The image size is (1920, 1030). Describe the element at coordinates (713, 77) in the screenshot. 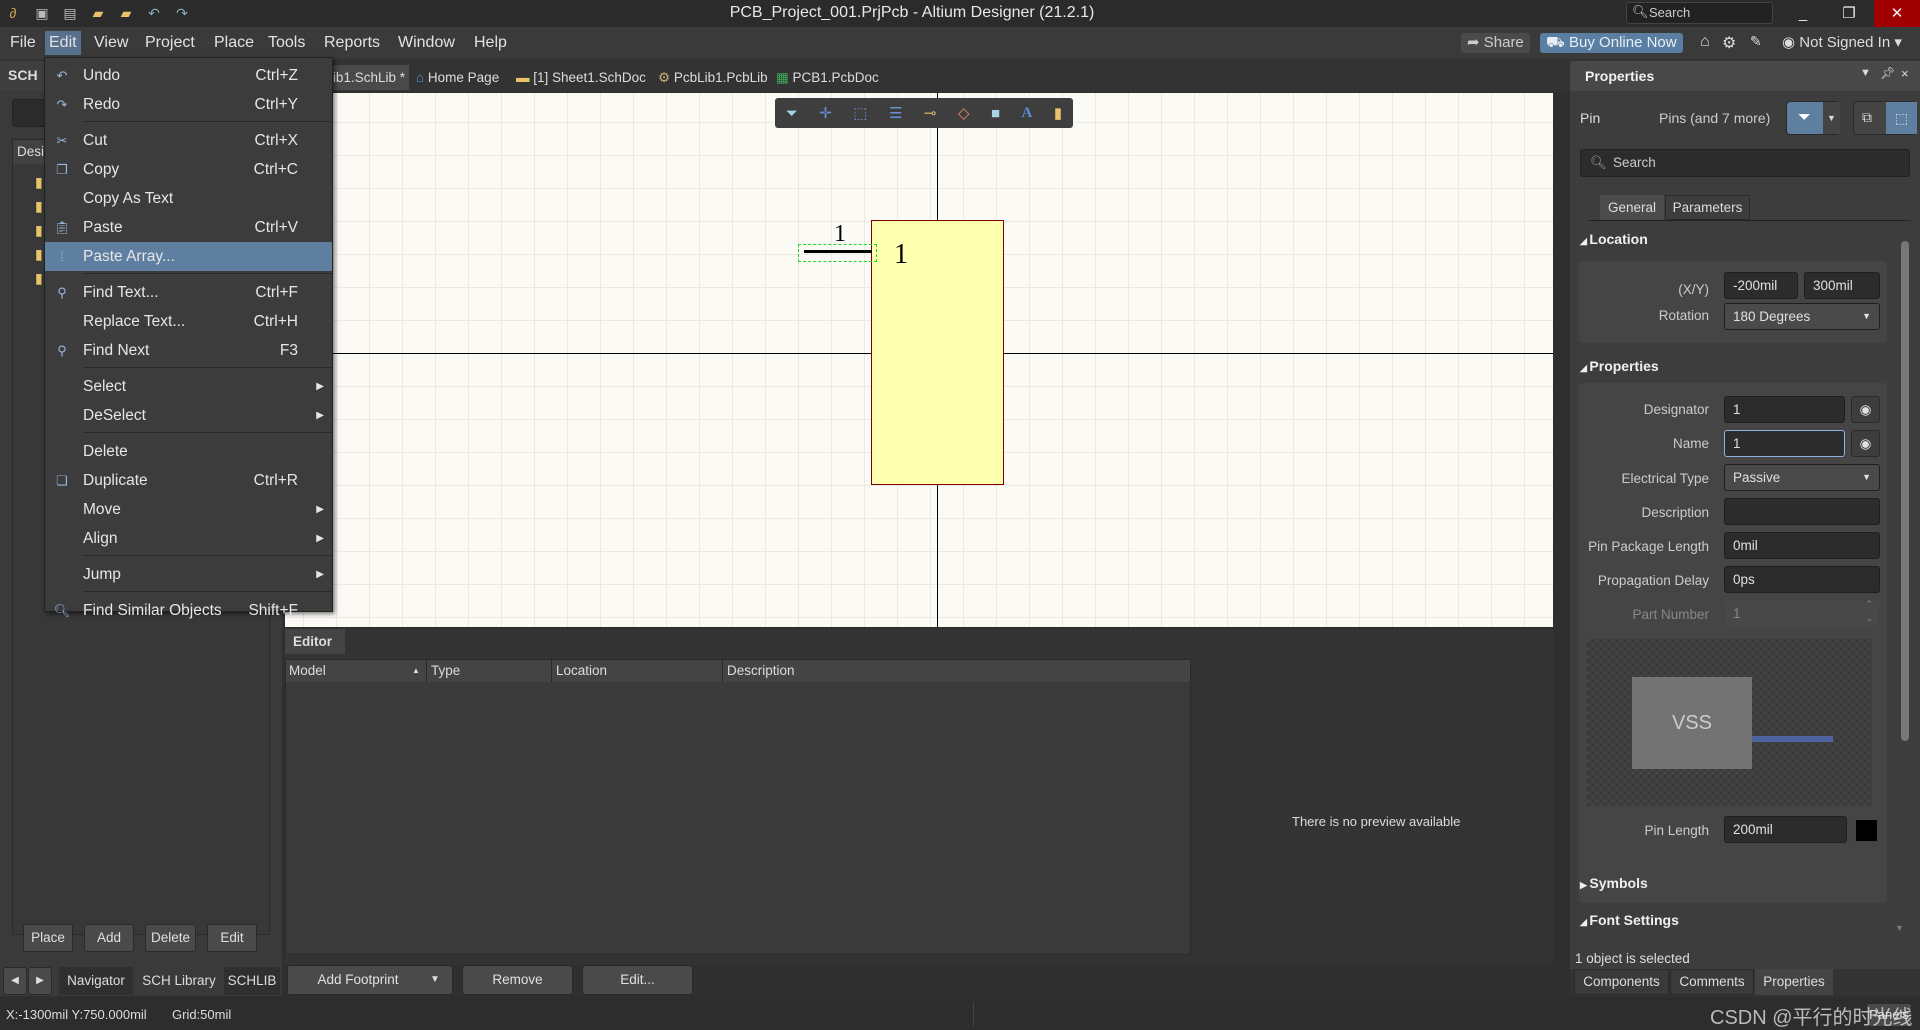

I see `tab-pcblib: ⚙ PcbLib1.PcbLib` at that location.